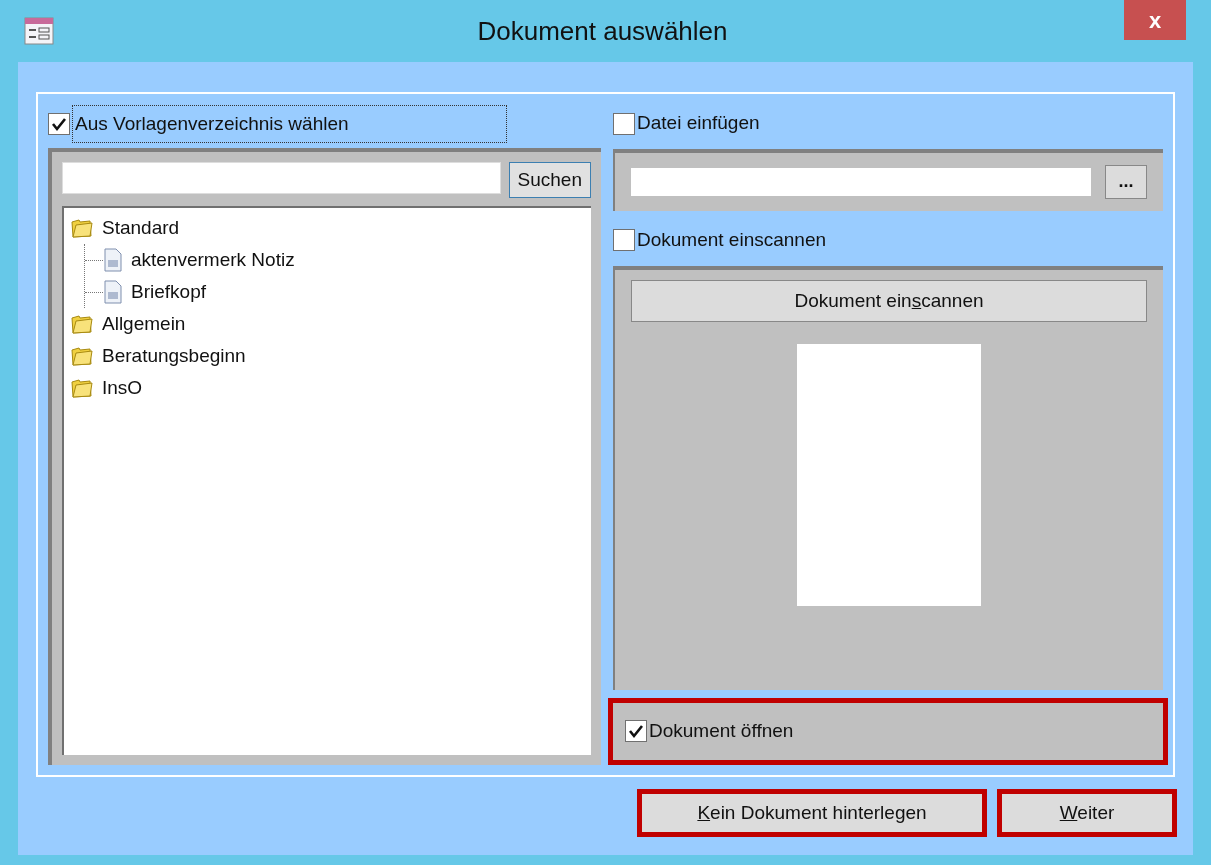 The image size is (1211, 865). I want to click on search-field, so click(281, 178).